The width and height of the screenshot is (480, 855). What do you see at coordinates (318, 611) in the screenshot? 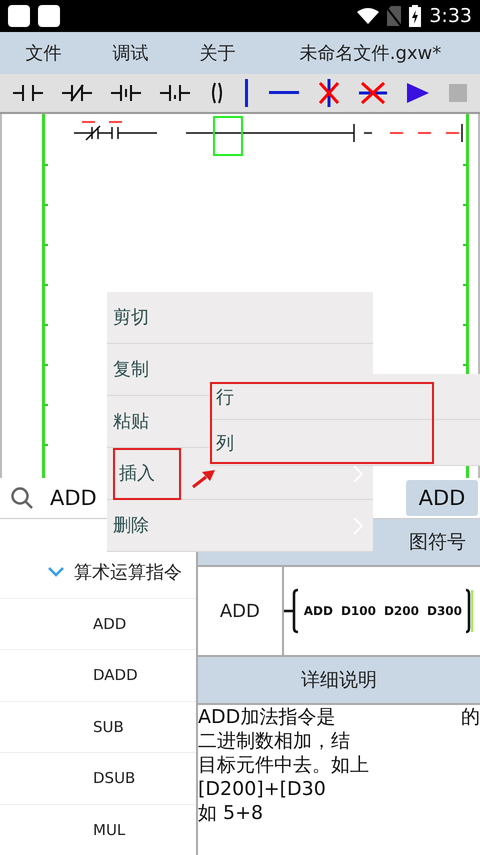
I see `operand-label: ADD` at bounding box center [318, 611].